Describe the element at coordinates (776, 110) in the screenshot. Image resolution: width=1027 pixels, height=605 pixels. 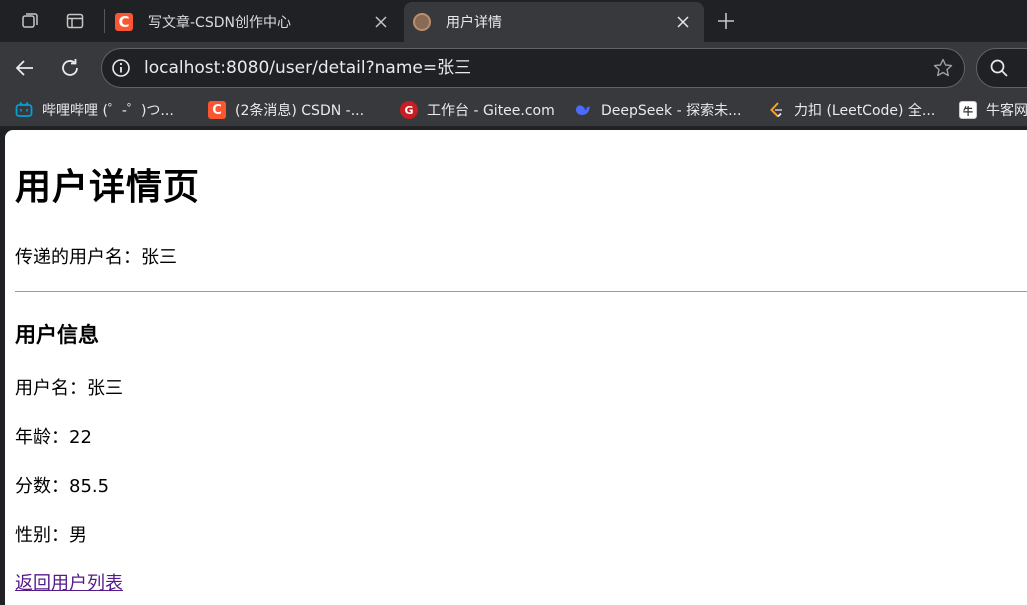
I see `leetcode-icon` at that location.